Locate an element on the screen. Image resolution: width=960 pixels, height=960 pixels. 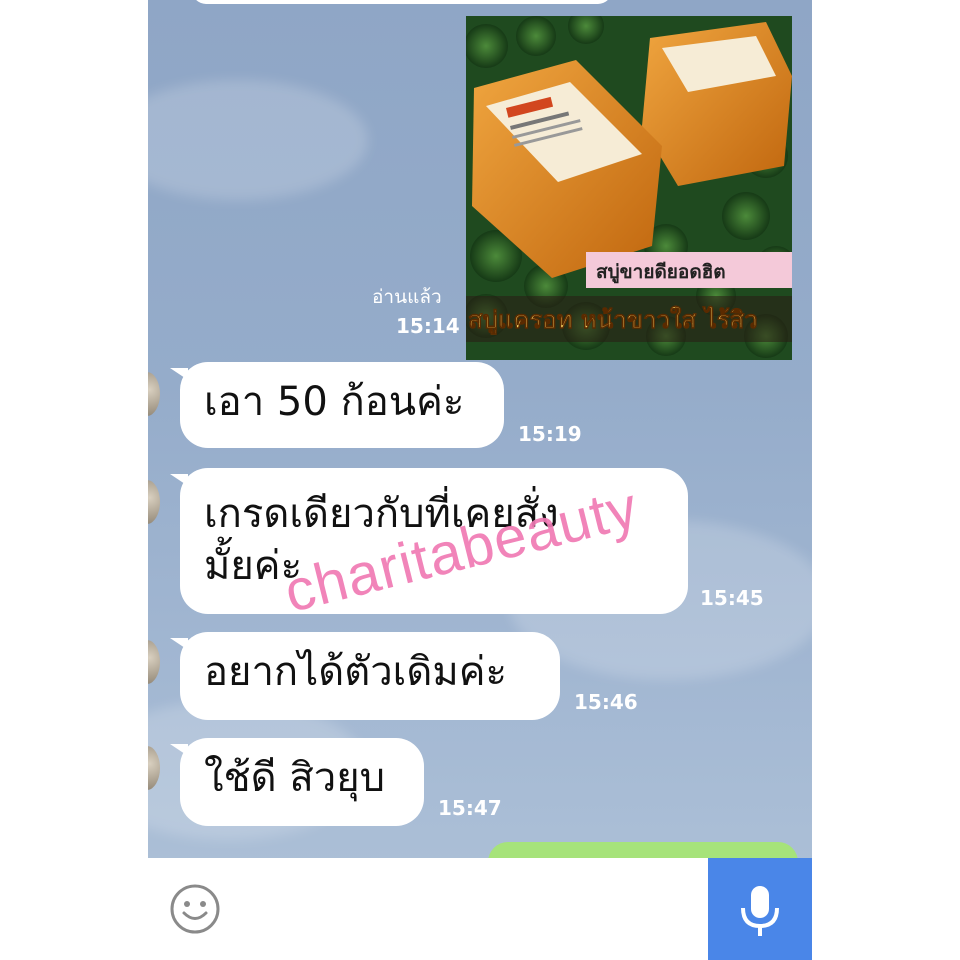
voice-record-button is located at coordinates (760, 909).